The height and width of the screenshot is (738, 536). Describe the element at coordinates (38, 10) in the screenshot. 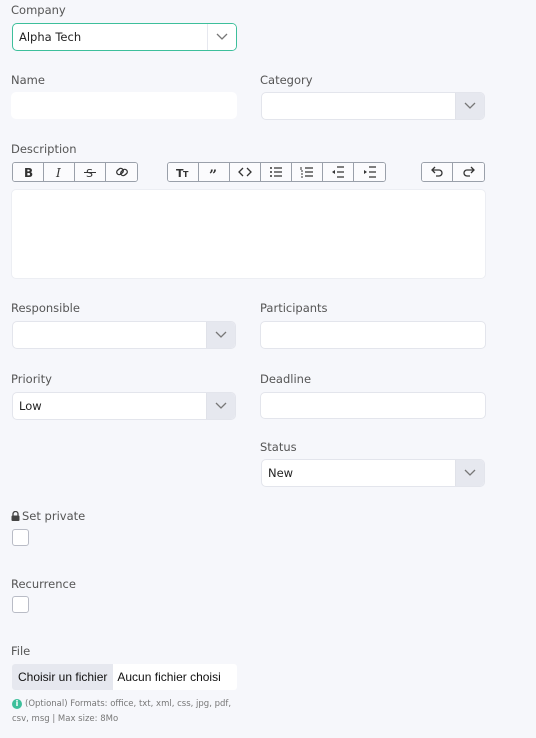

I see `company-label: Company` at that location.